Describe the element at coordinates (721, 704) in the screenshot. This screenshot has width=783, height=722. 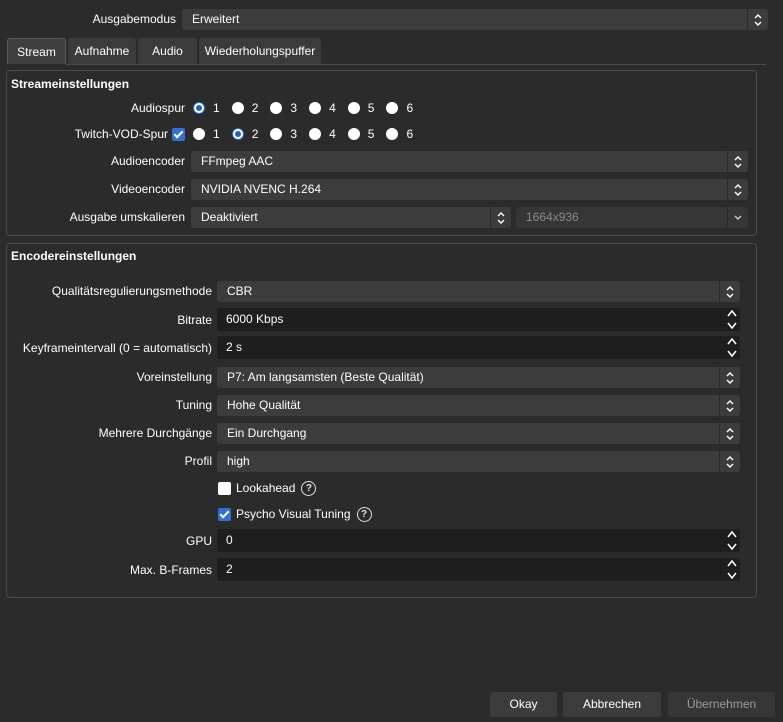
I see `apply-button: Übernehmen` at that location.